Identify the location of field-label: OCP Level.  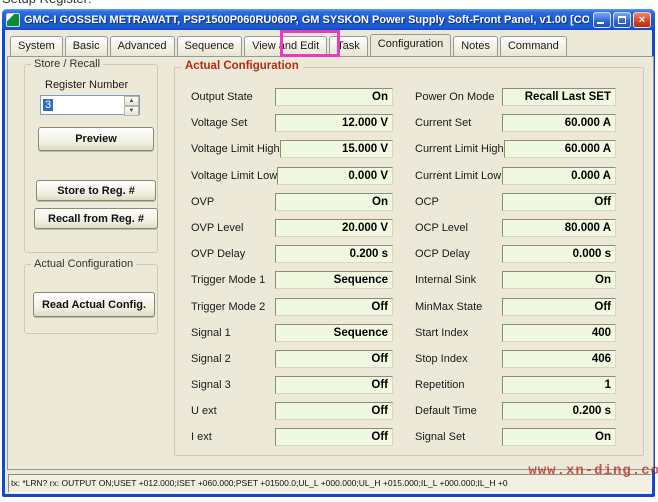
(441, 227).